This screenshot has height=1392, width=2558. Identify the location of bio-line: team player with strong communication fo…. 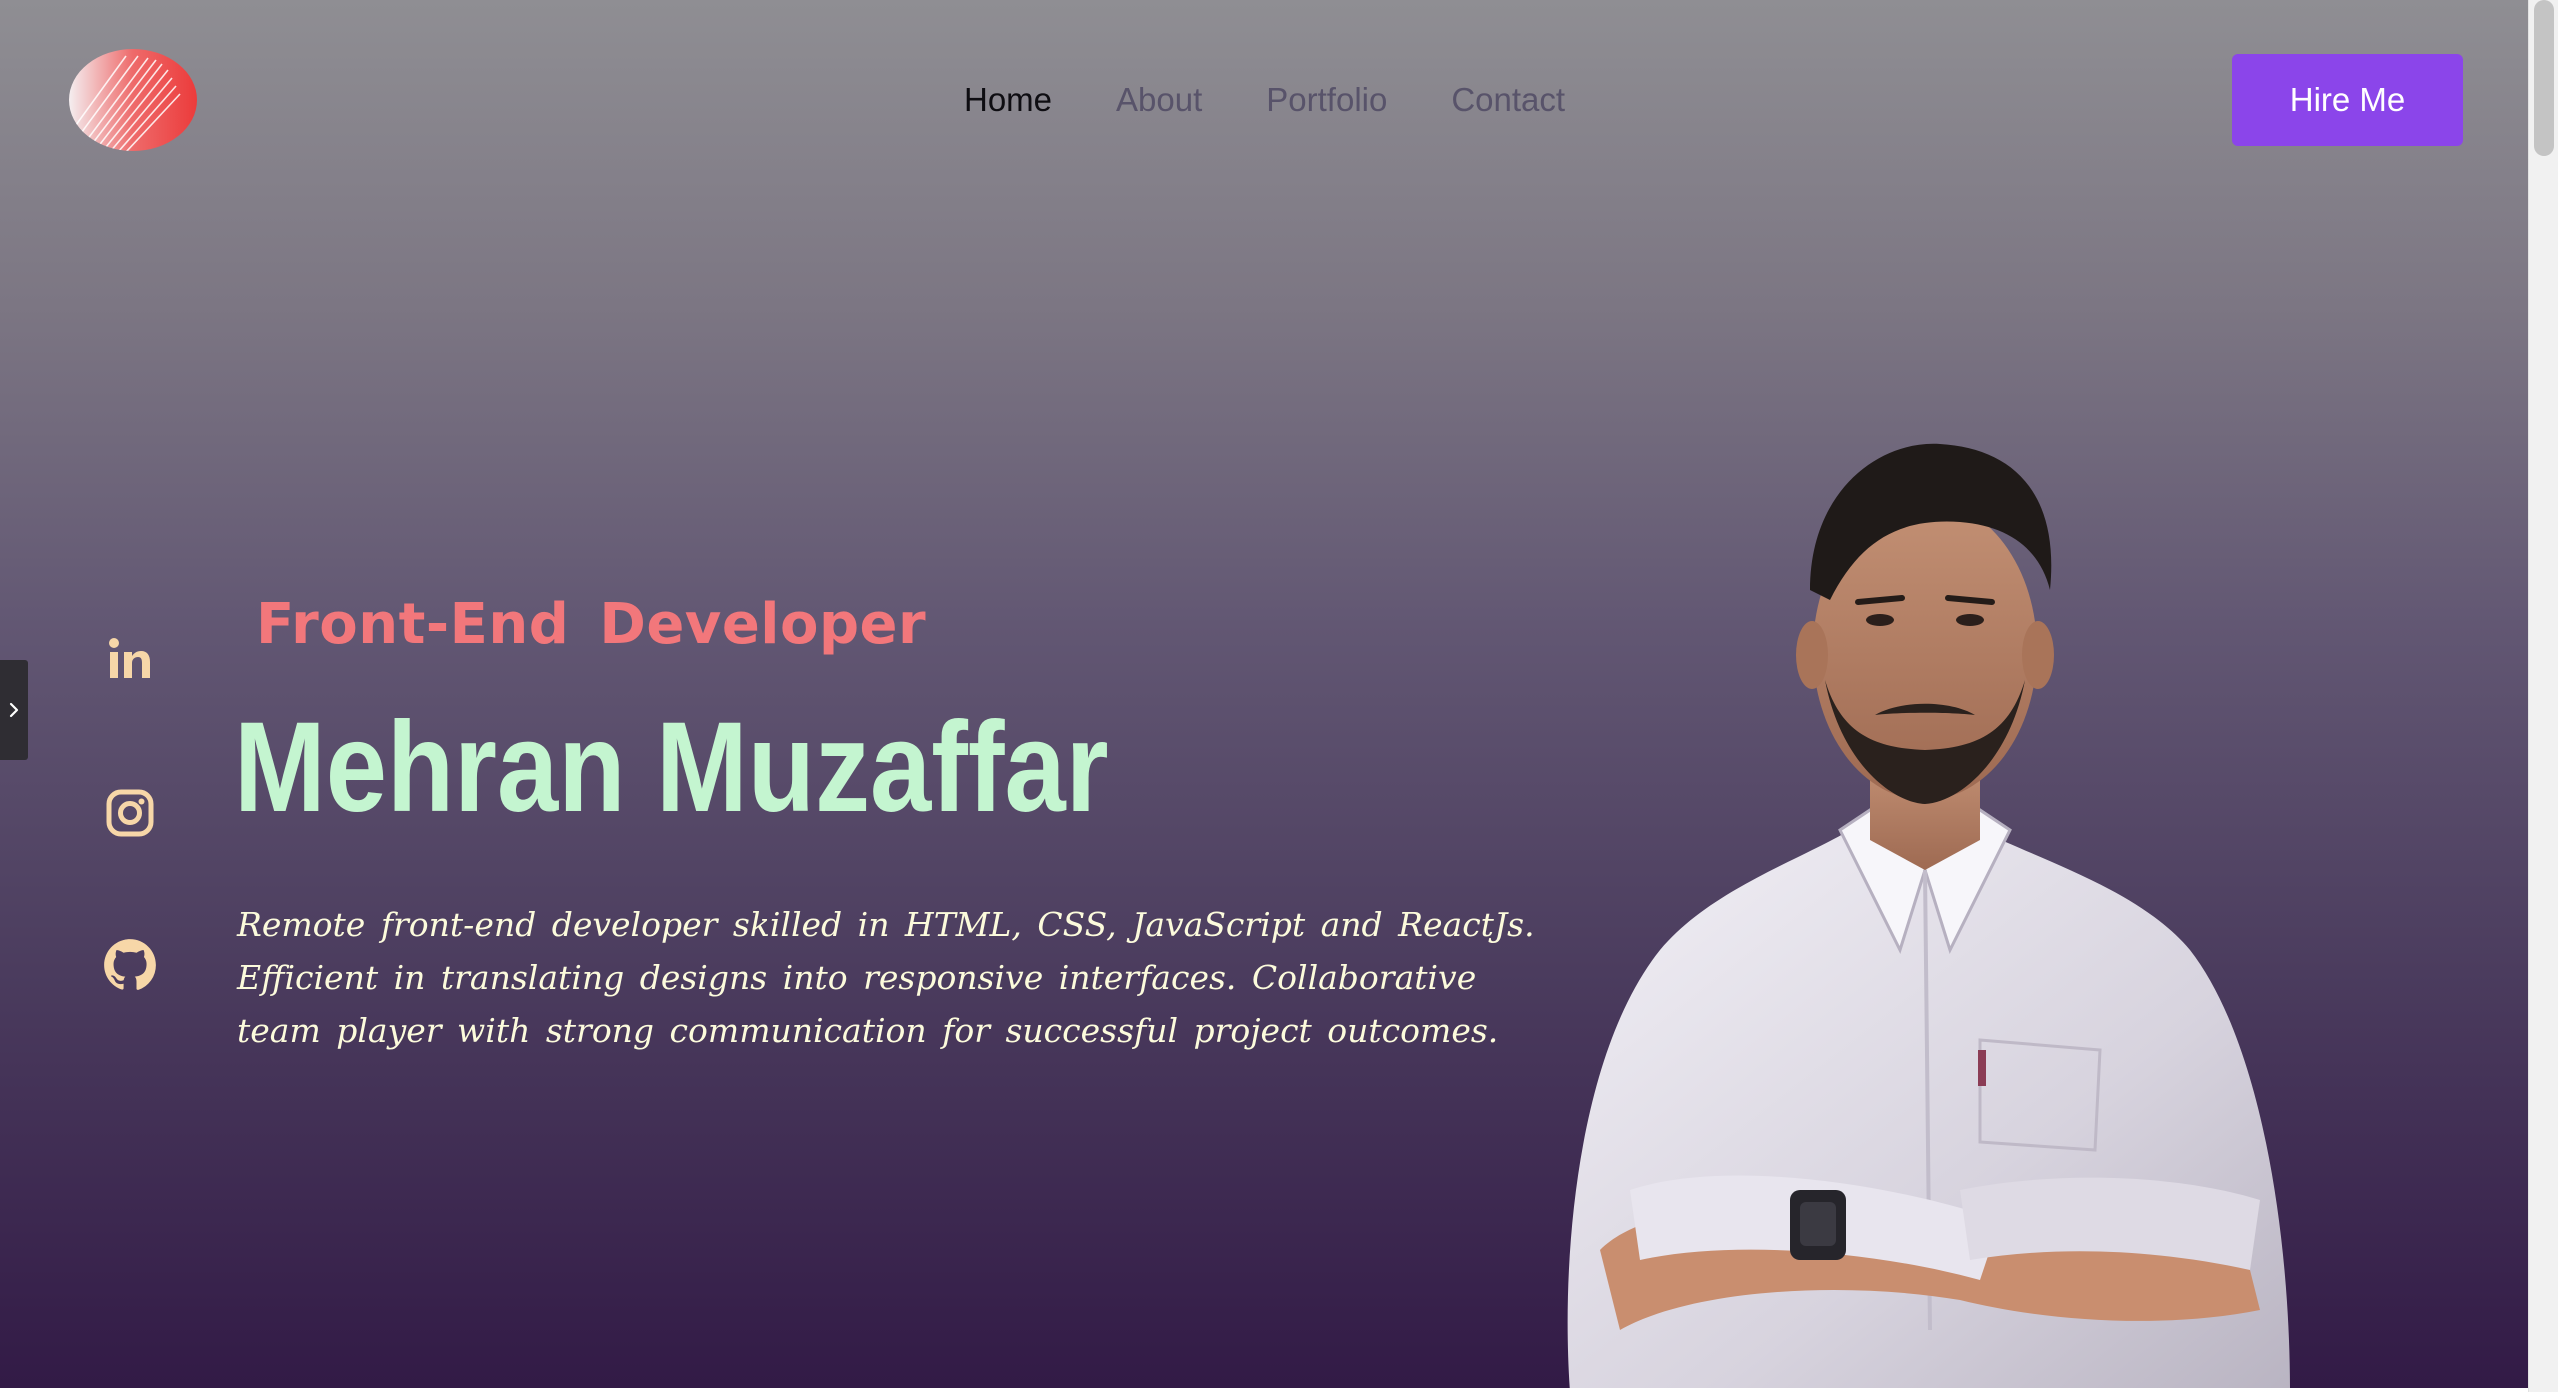
(868, 1030).